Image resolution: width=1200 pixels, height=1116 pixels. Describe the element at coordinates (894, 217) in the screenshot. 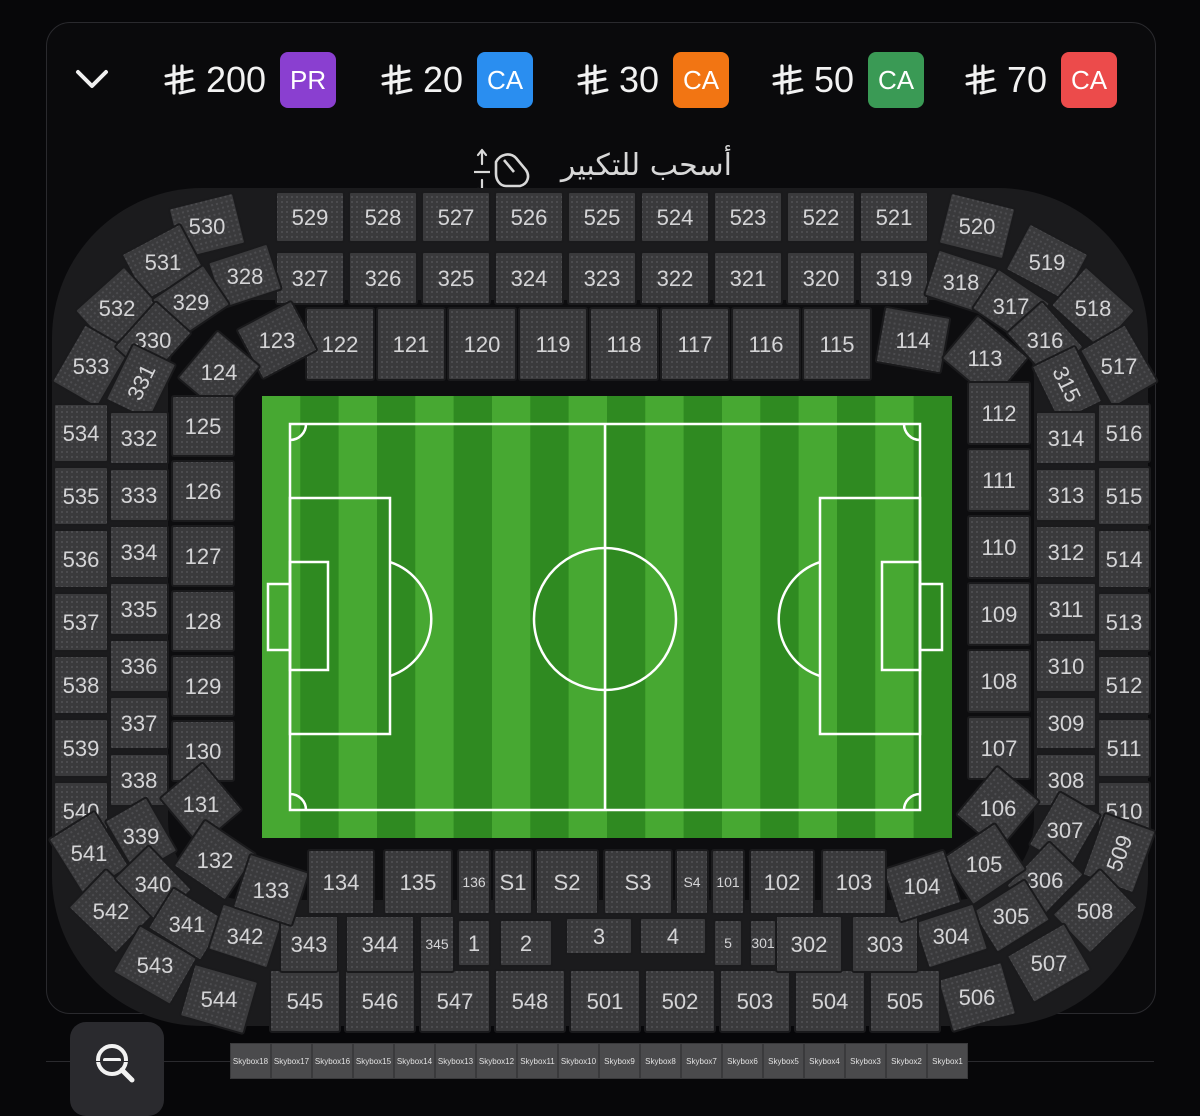

I see `section-521: 521` at that location.